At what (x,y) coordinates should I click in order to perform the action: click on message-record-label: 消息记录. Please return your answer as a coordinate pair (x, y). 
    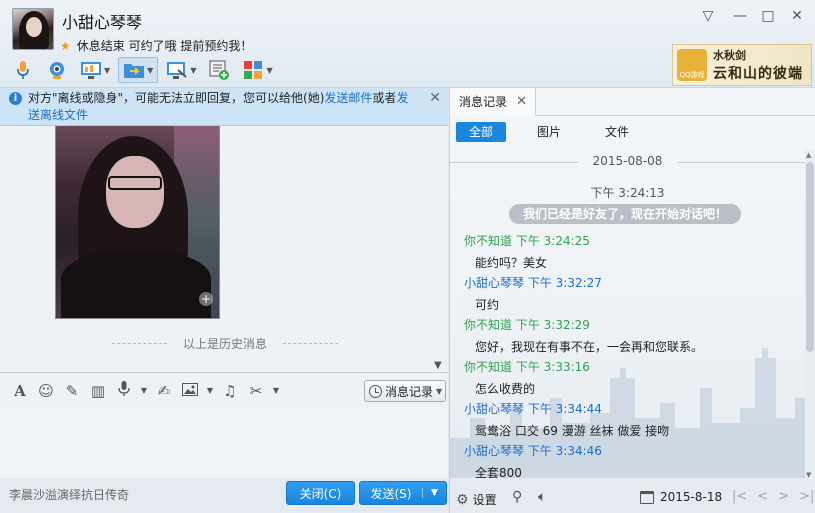
    Looking at the image, I should click on (409, 391).